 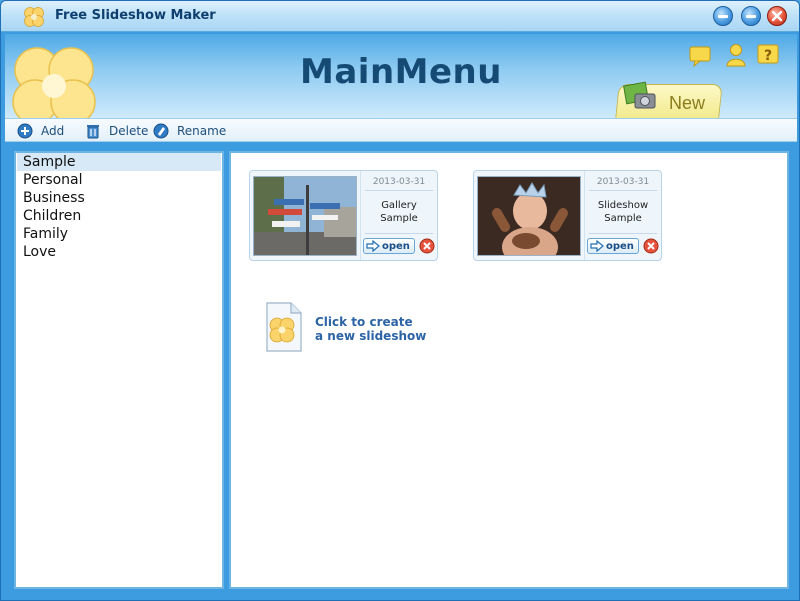 What do you see at coordinates (119, 180) in the screenshot?
I see `category-item-personal: Personal` at bounding box center [119, 180].